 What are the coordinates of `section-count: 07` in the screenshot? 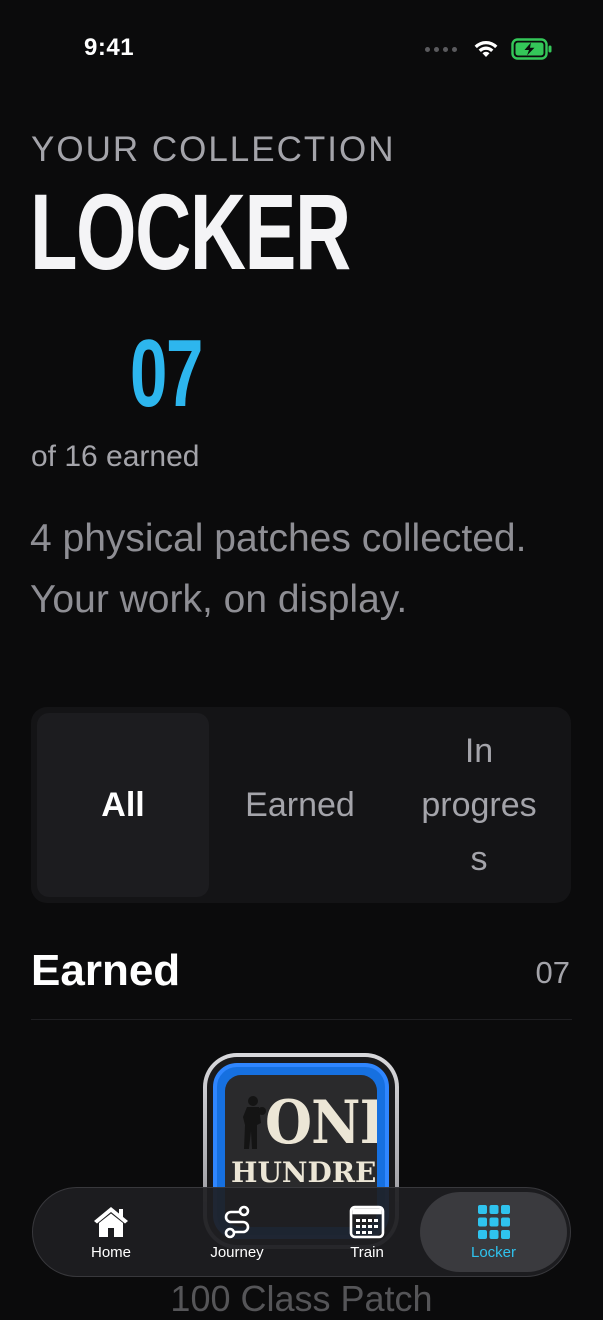 It's located at (552, 972).